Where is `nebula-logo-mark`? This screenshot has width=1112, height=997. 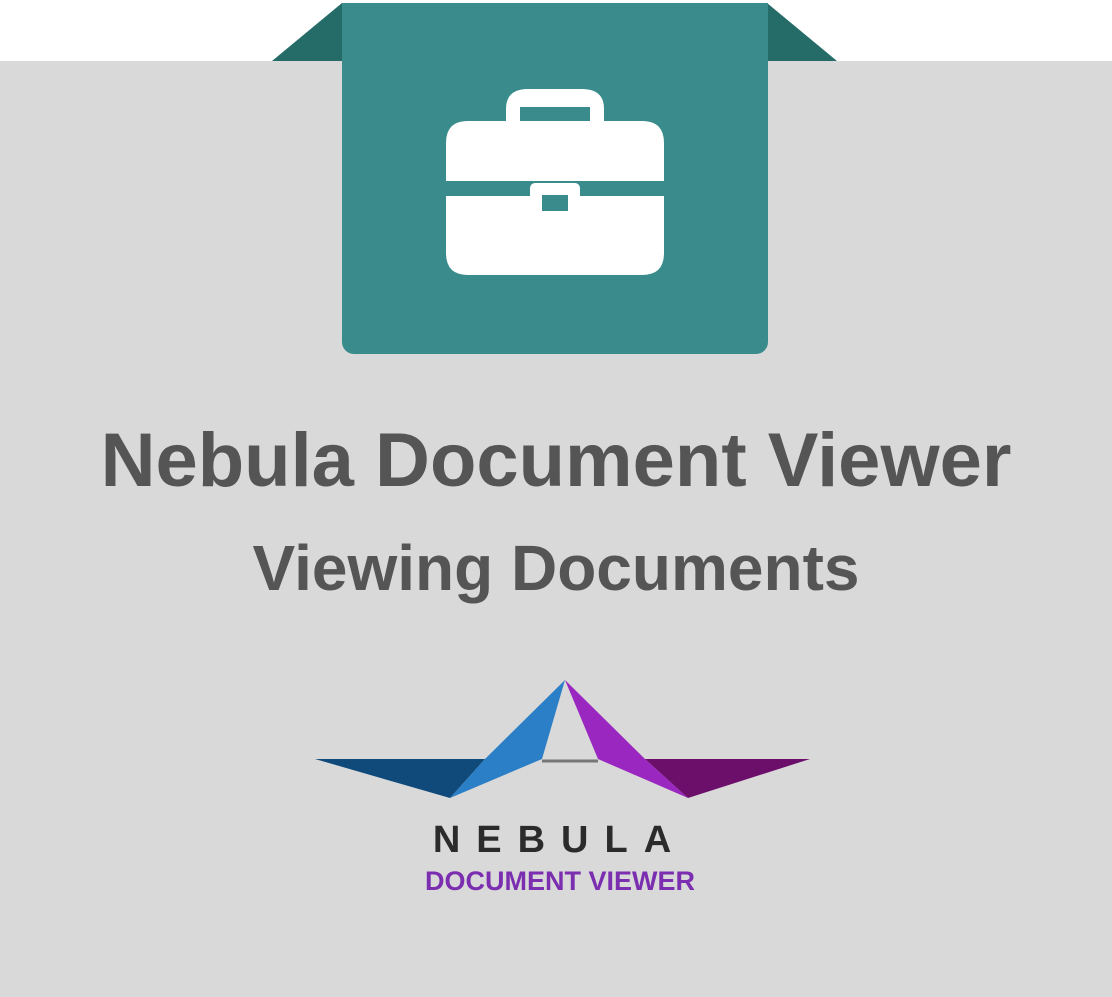 nebula-logo-mark is located at coordinates (562, 739).